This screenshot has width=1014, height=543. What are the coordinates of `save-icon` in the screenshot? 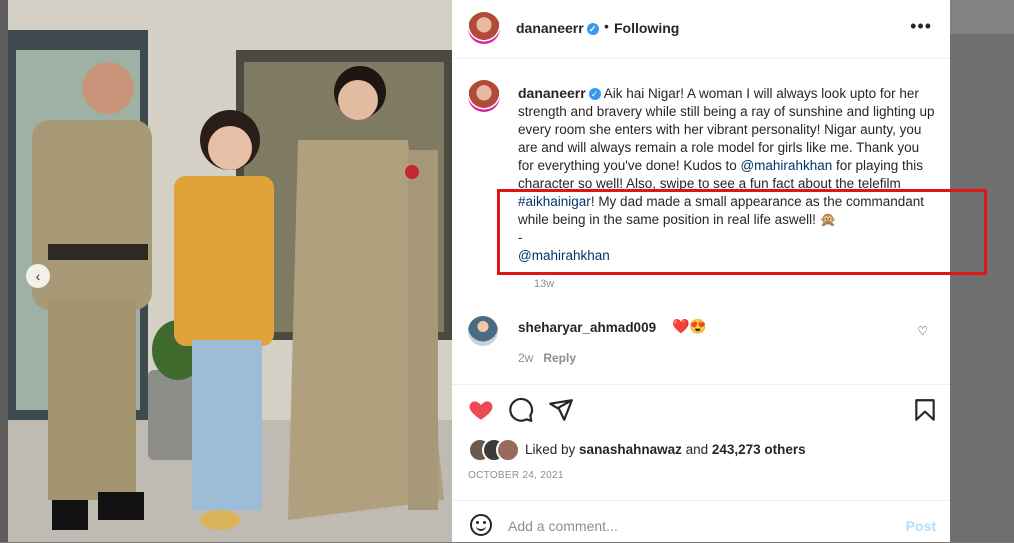 It's located at (925, 410).